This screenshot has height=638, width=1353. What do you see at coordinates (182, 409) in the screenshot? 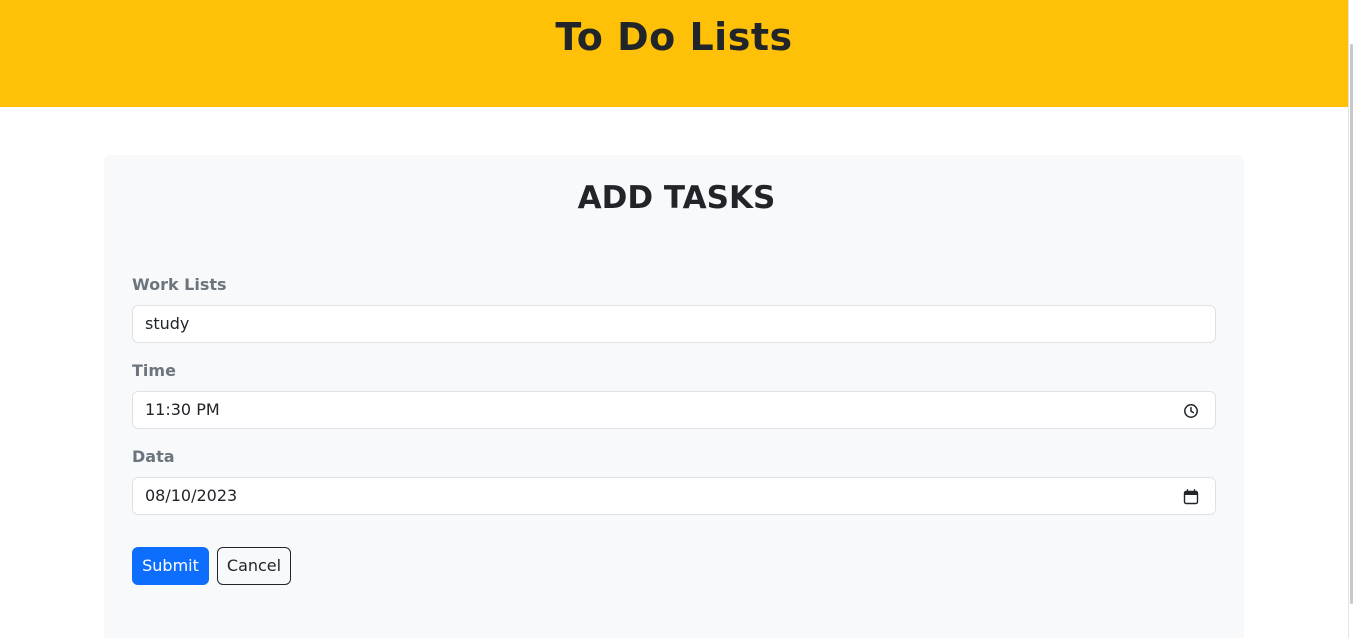
I see `time-value: 11:30 PM` at bounding box center [182, 409].